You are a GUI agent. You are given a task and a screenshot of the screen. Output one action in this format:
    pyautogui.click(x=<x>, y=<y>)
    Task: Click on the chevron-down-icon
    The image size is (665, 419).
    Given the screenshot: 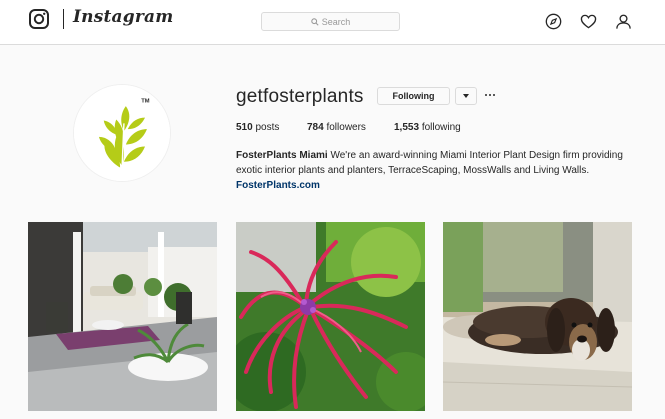 What is the action you would take?
    pyautogui.click(x=466, y=96)
    